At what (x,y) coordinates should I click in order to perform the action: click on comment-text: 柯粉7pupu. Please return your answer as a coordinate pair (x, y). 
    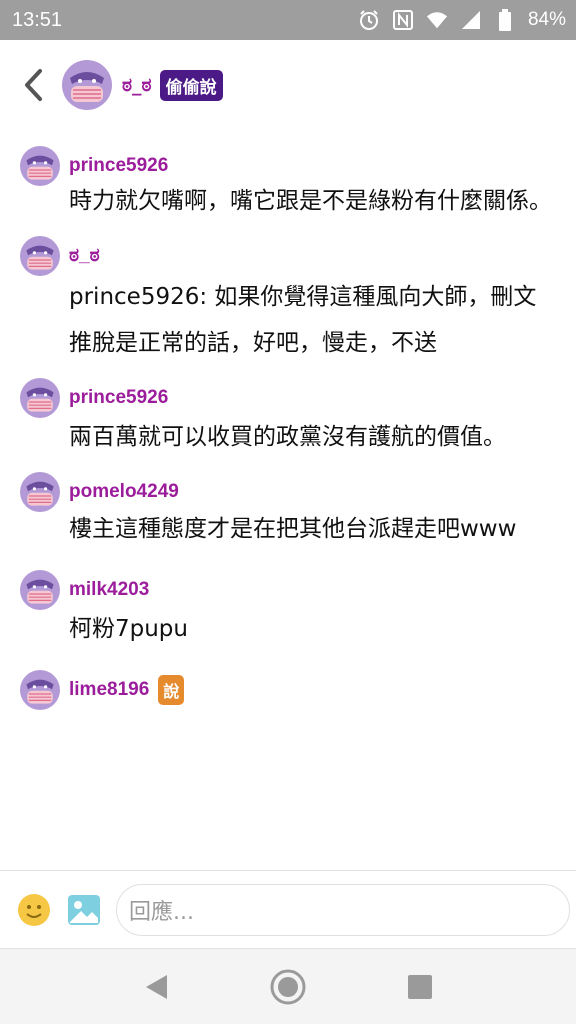
    Looking at the image, I should click on (128, 629).